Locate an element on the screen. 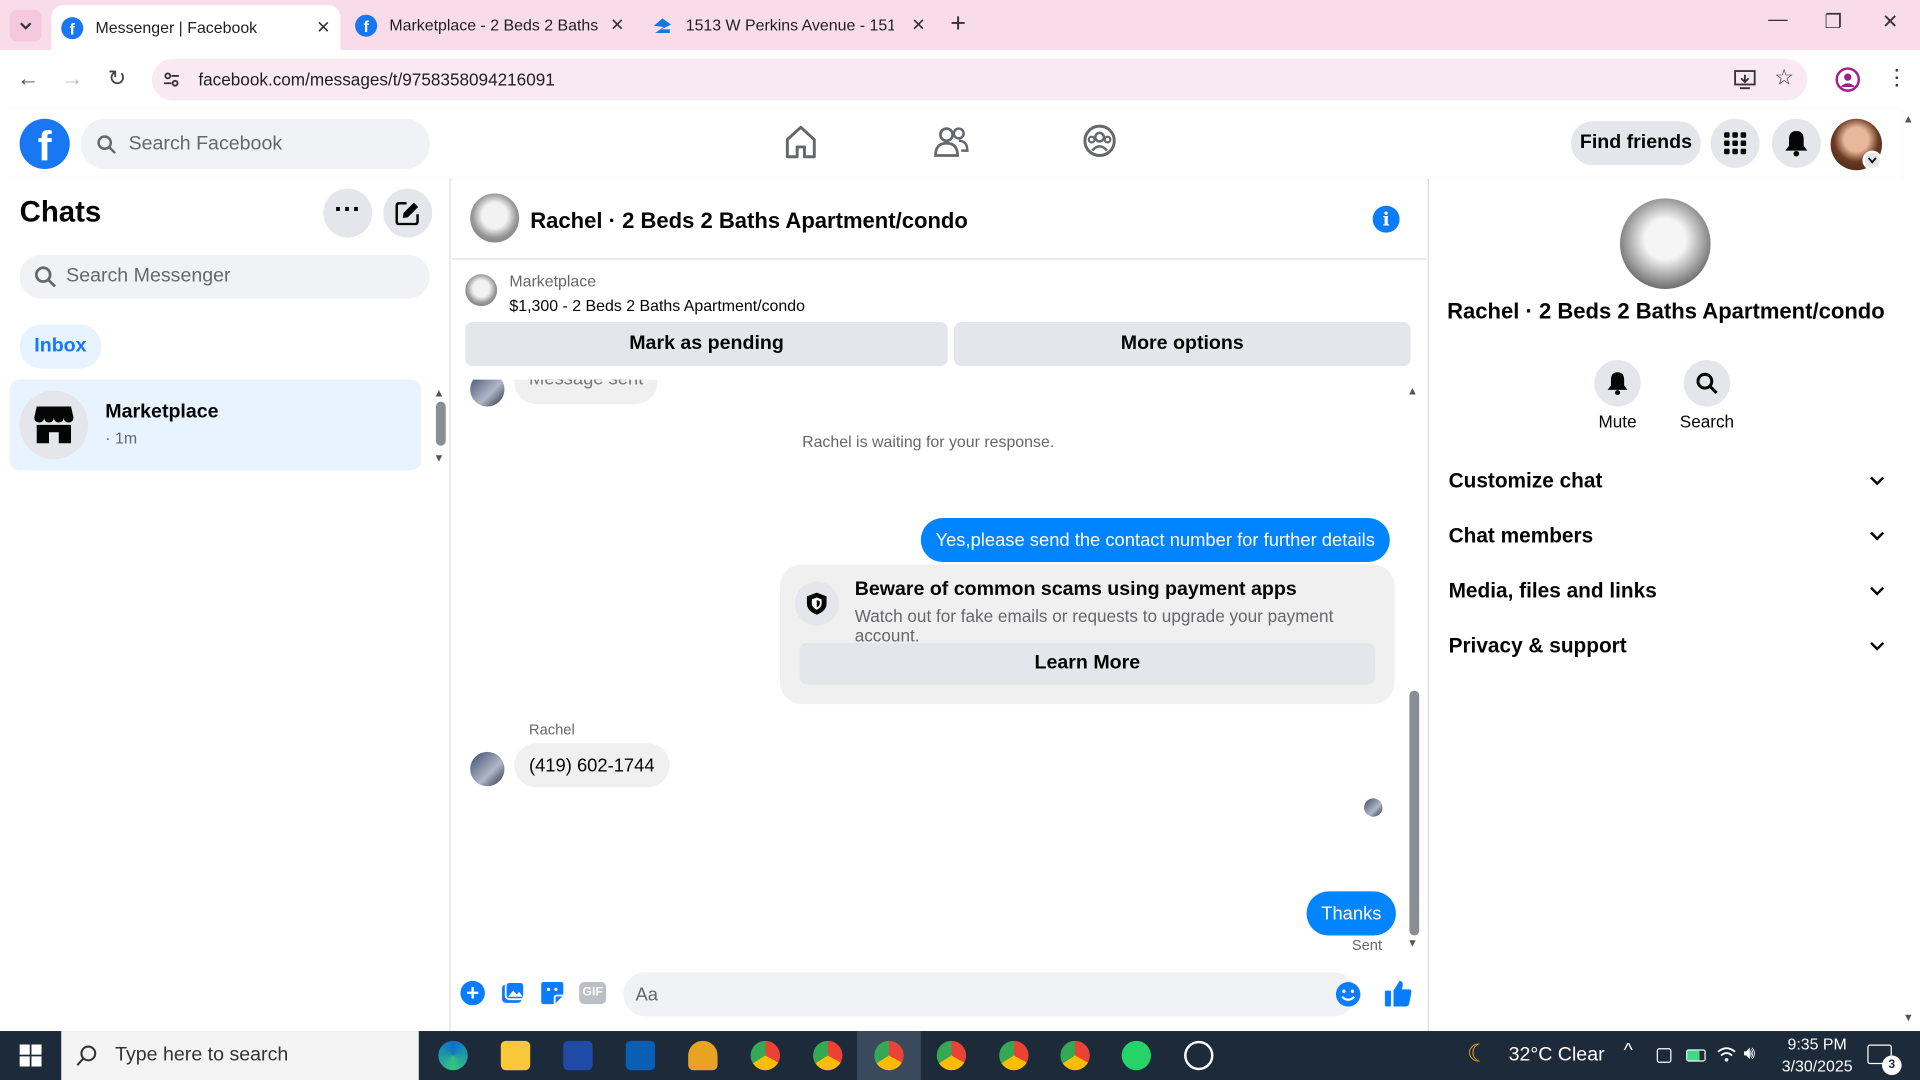 The height and width of the screenshot is (1080, 1920). chat-time: · 1m is located at coordinates (121, 437).